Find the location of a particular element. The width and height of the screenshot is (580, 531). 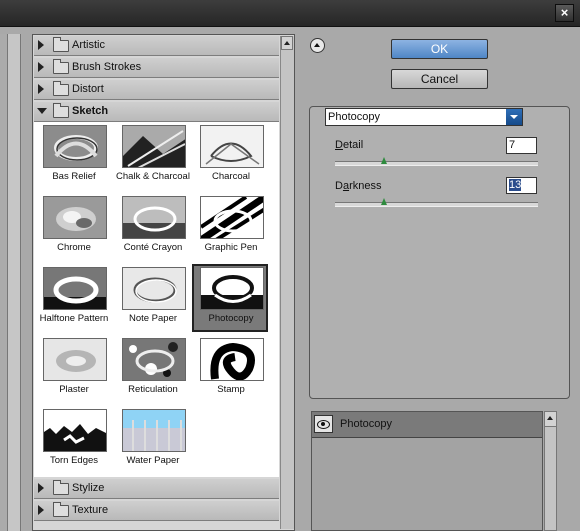

preview-scroll-area is located at coordinates (11, 282).